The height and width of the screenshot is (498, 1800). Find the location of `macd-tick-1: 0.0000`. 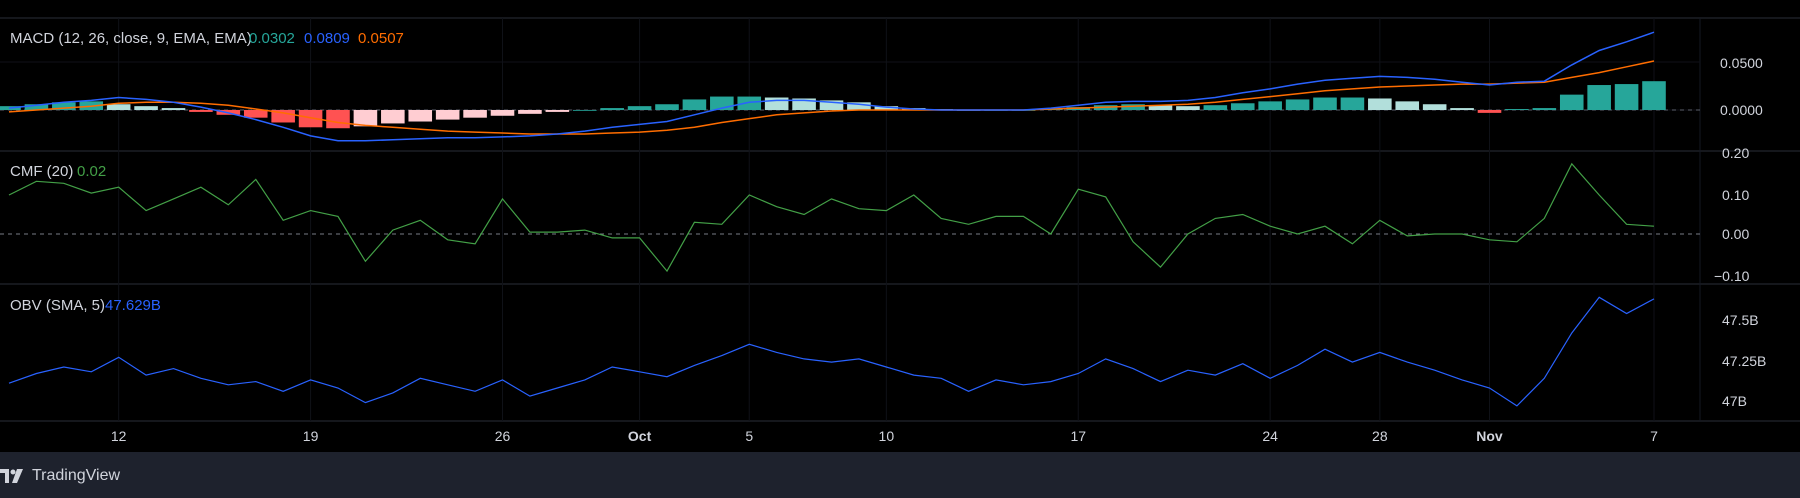

macd-tick-1: 0.0000 is located at coordinates (1741, 110).